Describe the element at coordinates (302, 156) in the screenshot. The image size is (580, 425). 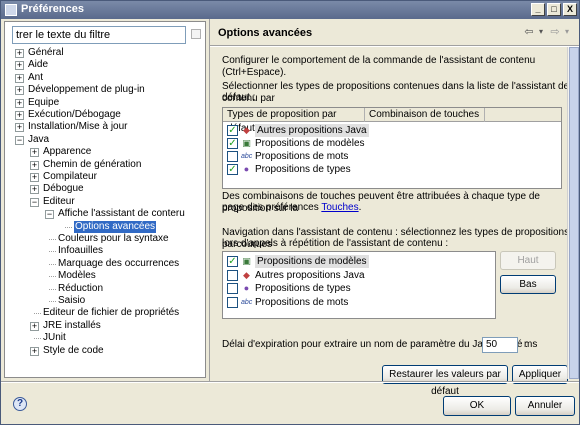
I see `default-proposal-label: Propositions de mots` at that location.